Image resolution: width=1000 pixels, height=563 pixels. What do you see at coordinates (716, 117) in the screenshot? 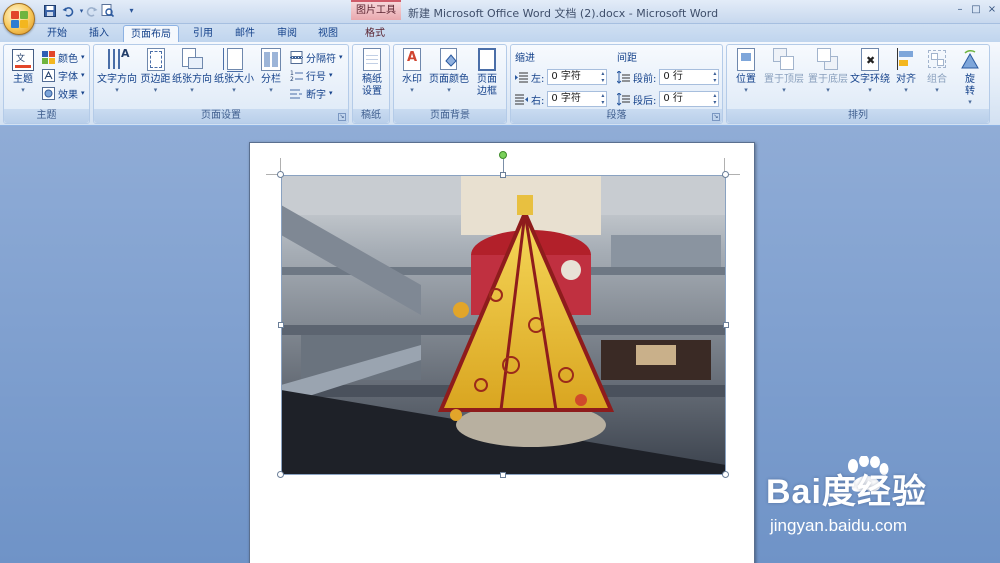
I see `paragraph-launcher-icon: ↘` at bounding box center [716, 117].